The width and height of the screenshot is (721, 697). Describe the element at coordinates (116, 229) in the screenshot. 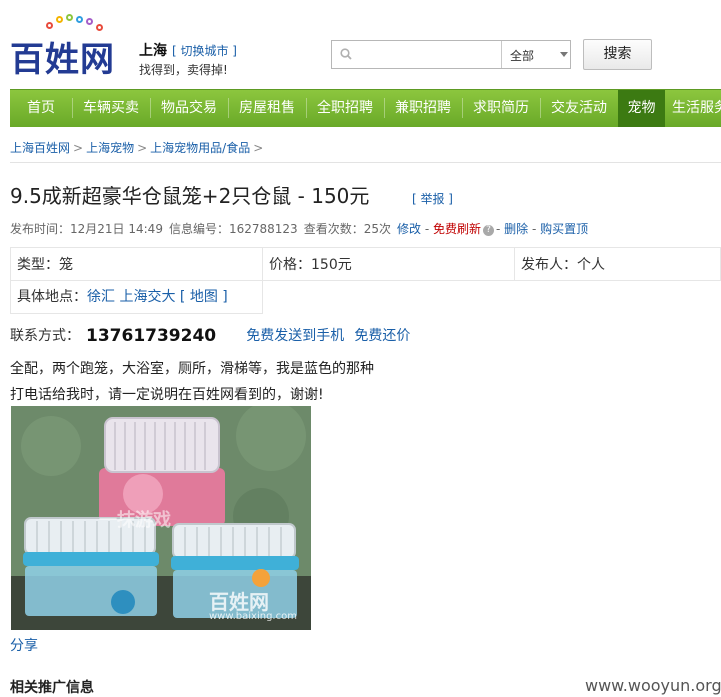

I see `post-time: 12月21日 14:49` at that location.